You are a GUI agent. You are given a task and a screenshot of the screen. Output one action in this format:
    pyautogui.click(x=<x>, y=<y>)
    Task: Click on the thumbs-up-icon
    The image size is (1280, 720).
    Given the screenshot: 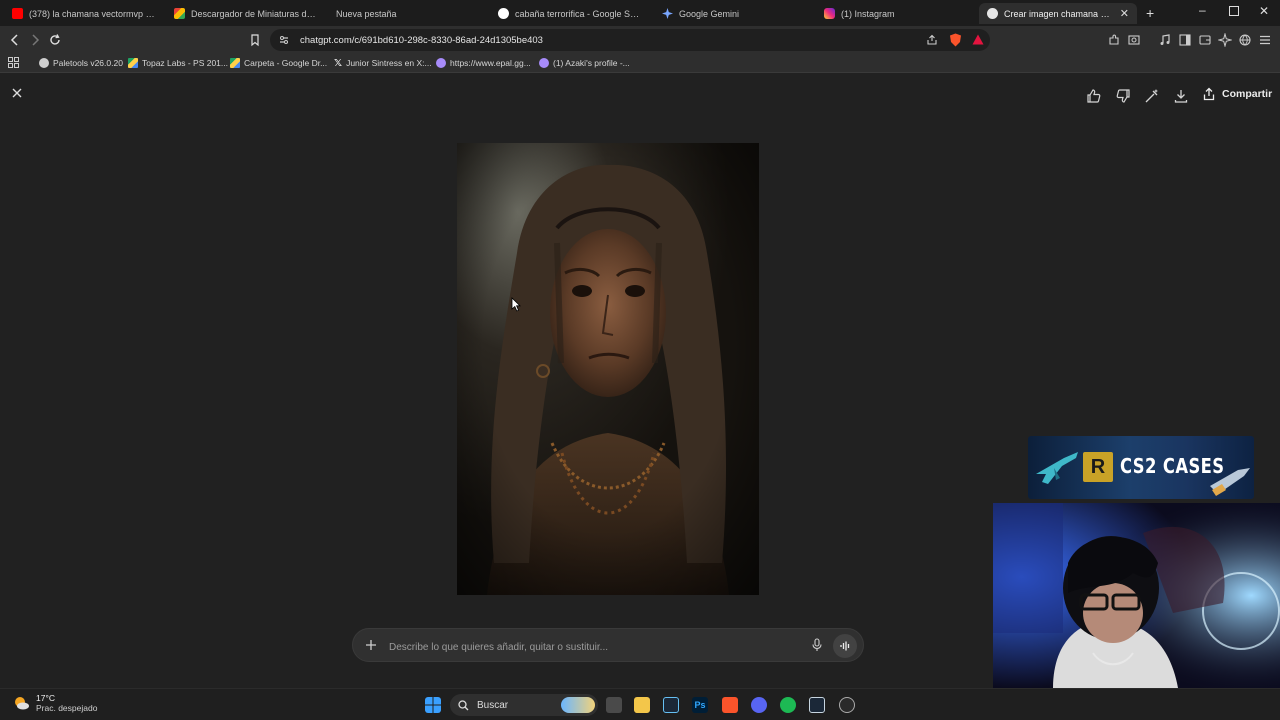 What is the action you would take?
    pyautogui.click(x=1094, y=96)
    